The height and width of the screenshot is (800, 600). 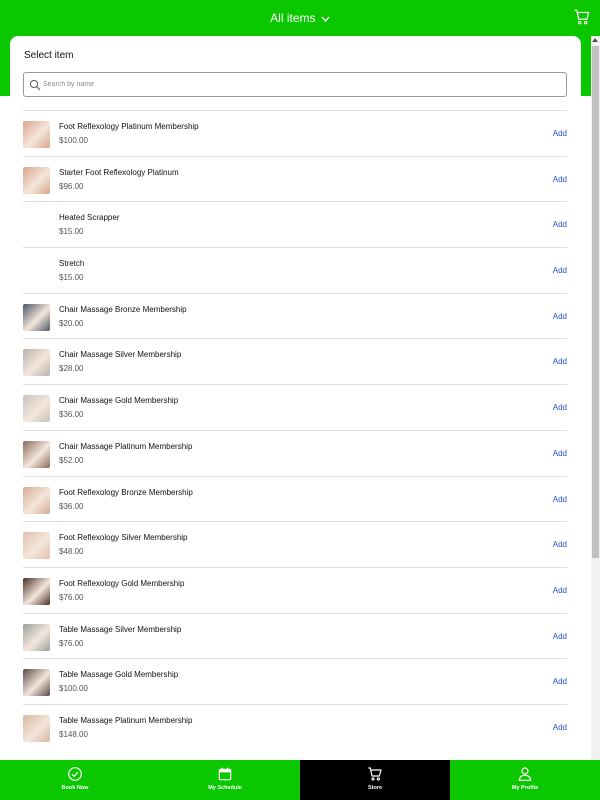 I want to click on item-name: Table Massage Silver Membership, so click(x=120, y=629).